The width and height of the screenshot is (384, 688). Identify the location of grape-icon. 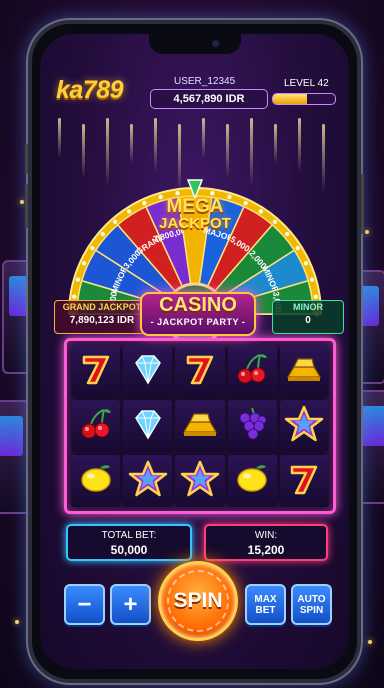
(252, 426).